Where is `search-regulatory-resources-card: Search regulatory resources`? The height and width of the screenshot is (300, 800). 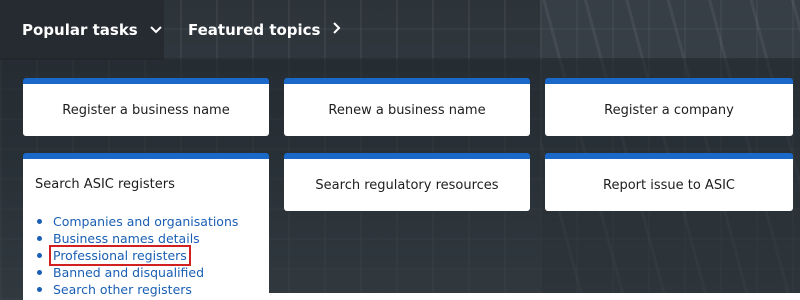
search-regulatory-resources-card: Search regulatory resources is located at coordinates (407, 182).